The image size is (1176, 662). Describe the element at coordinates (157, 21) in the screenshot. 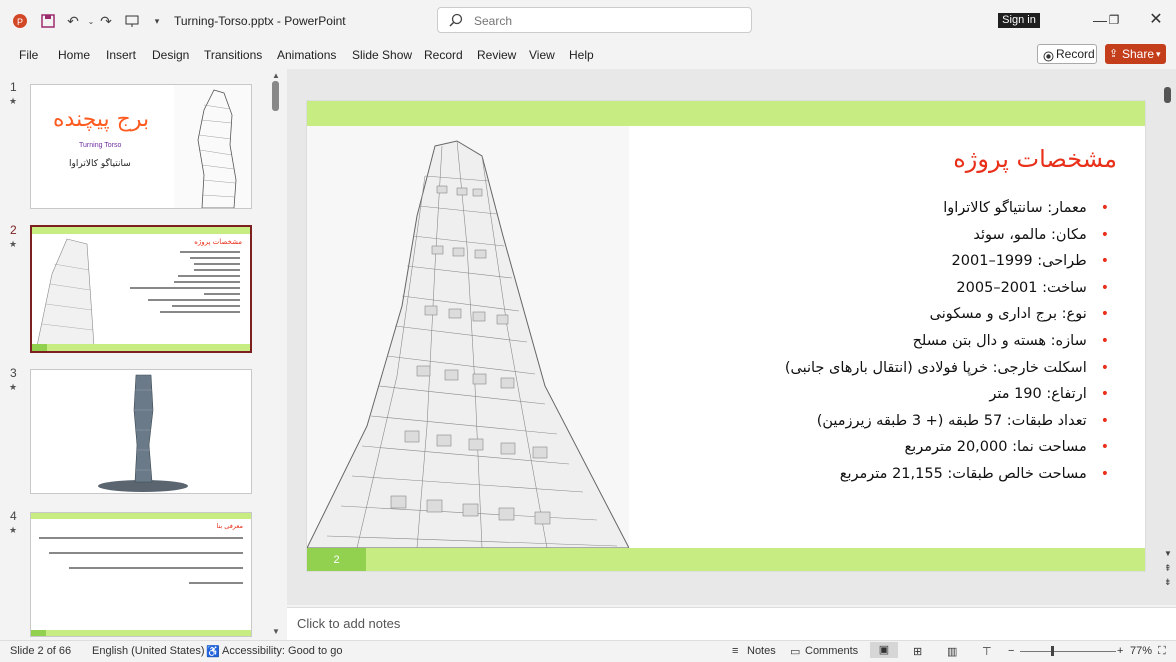

I see `customize-toolbar-icon: ▾` at that location.